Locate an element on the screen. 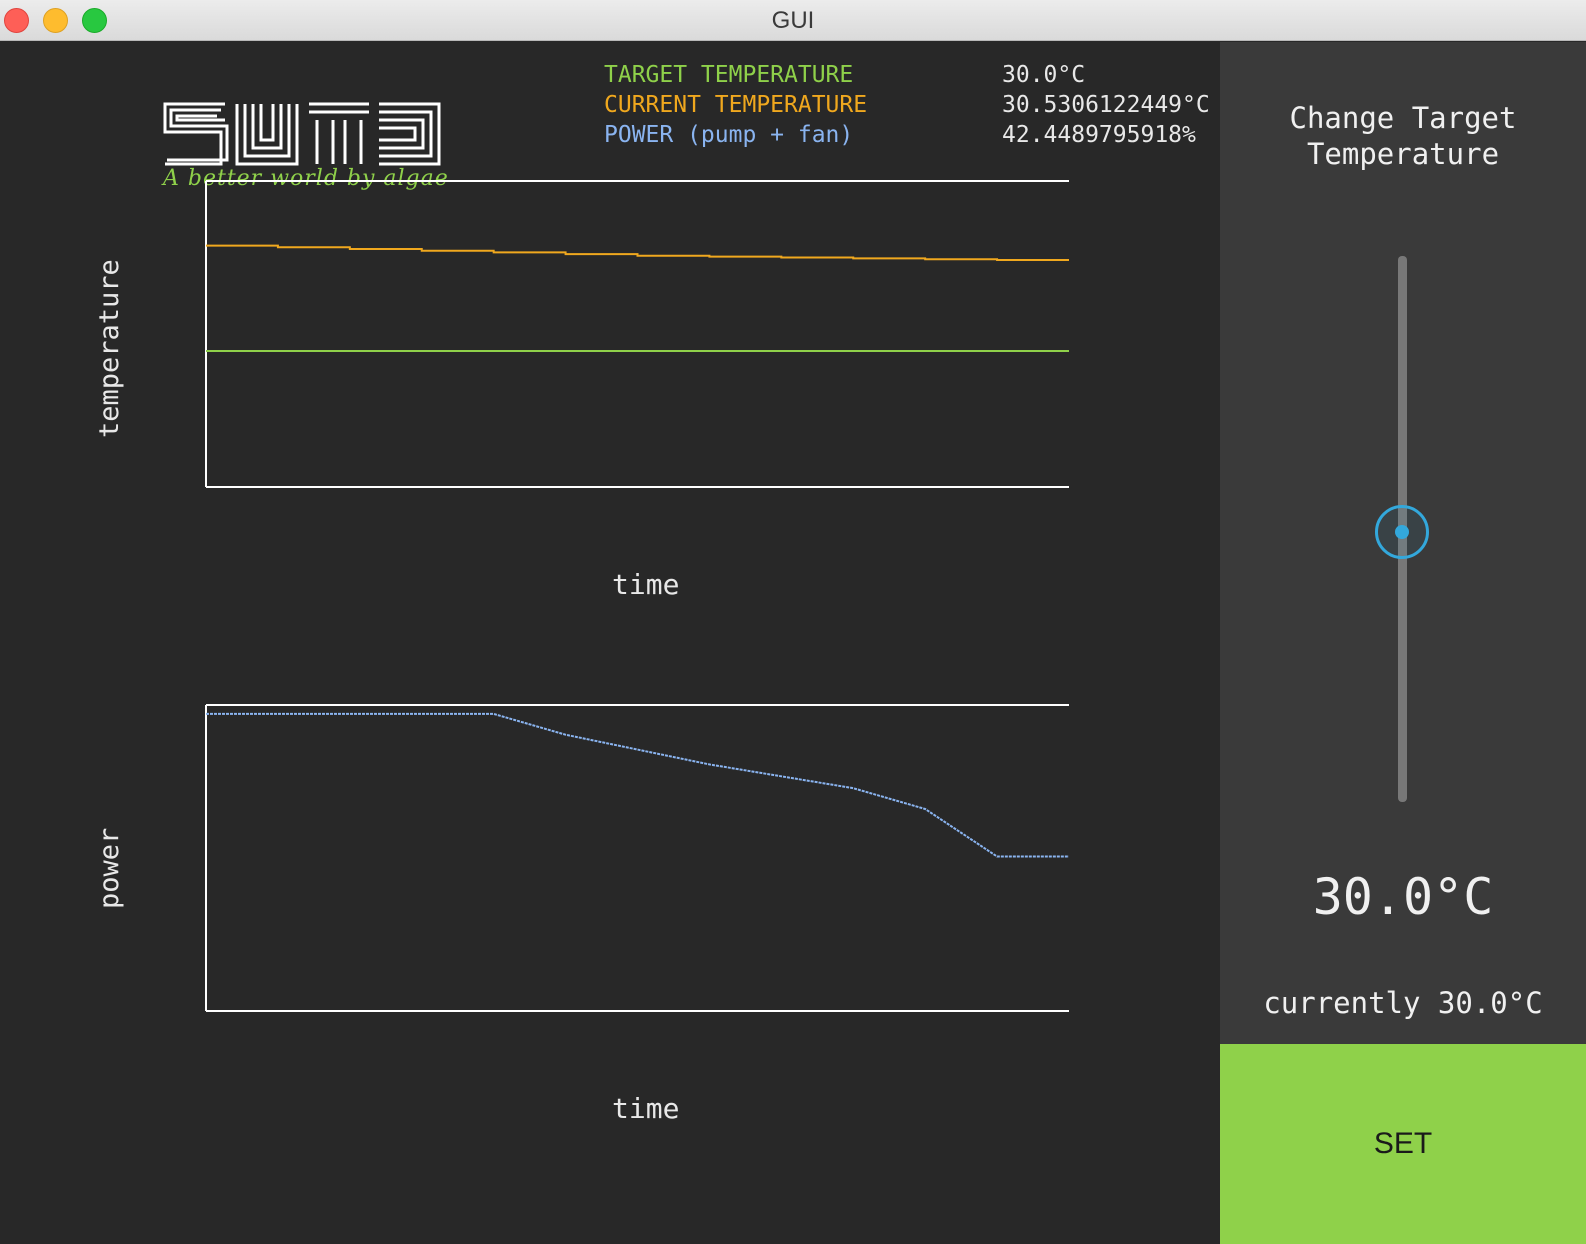  power-plot-canvas is located at coordinates (637, 858).